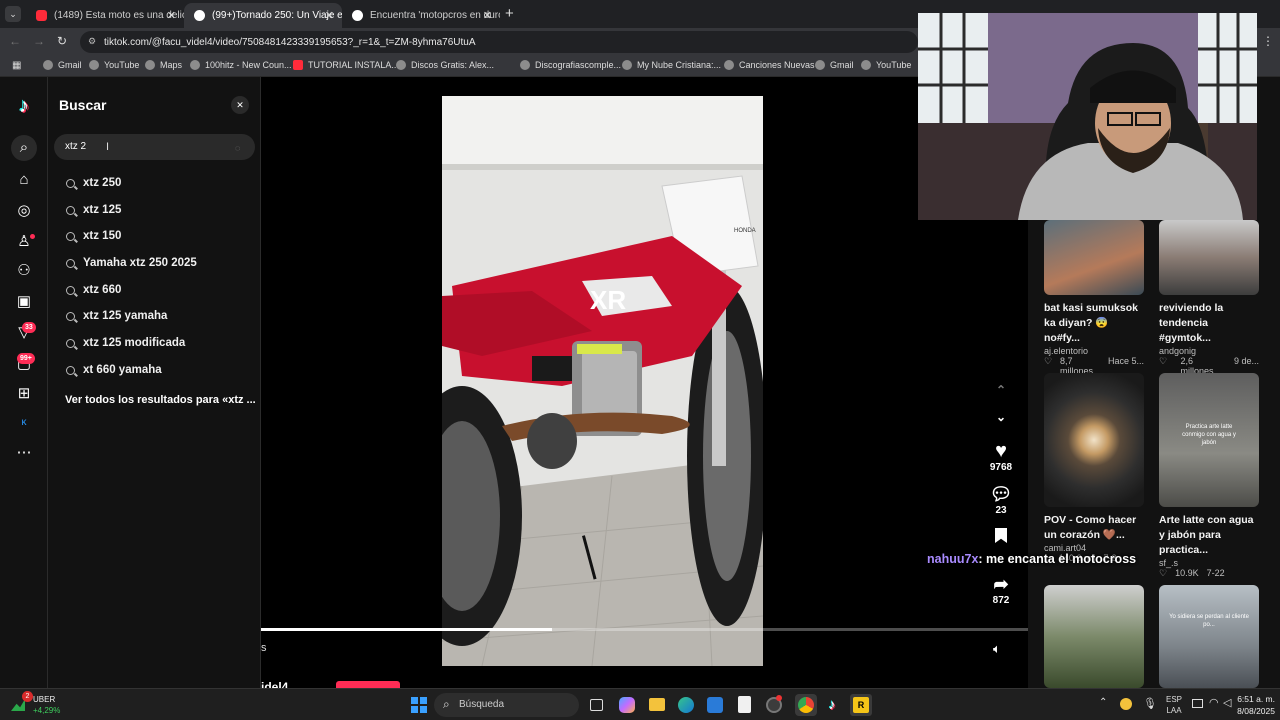 This screenshot has width=1280, height=720. Describe the element at coordinates (1001, 535) in the screenshot. I see `bookmark-button` at that location.